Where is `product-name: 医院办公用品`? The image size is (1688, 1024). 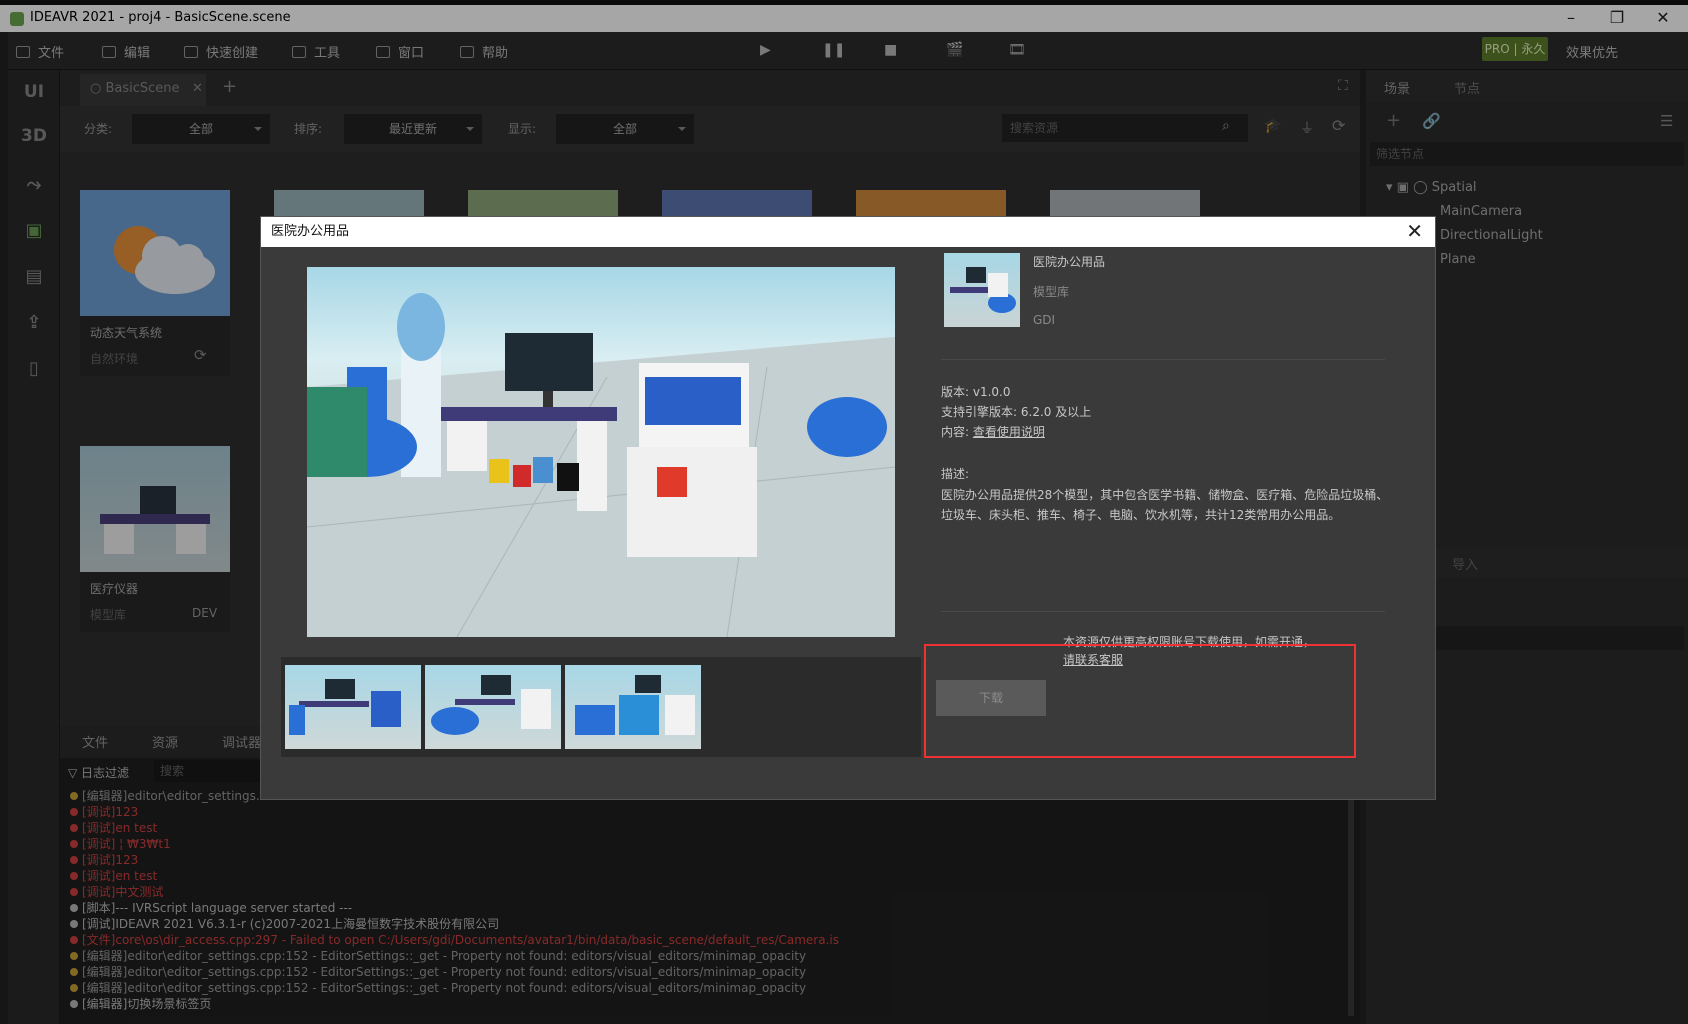
product-name: 医院办公用品 is located at coordinates (1069, 262).